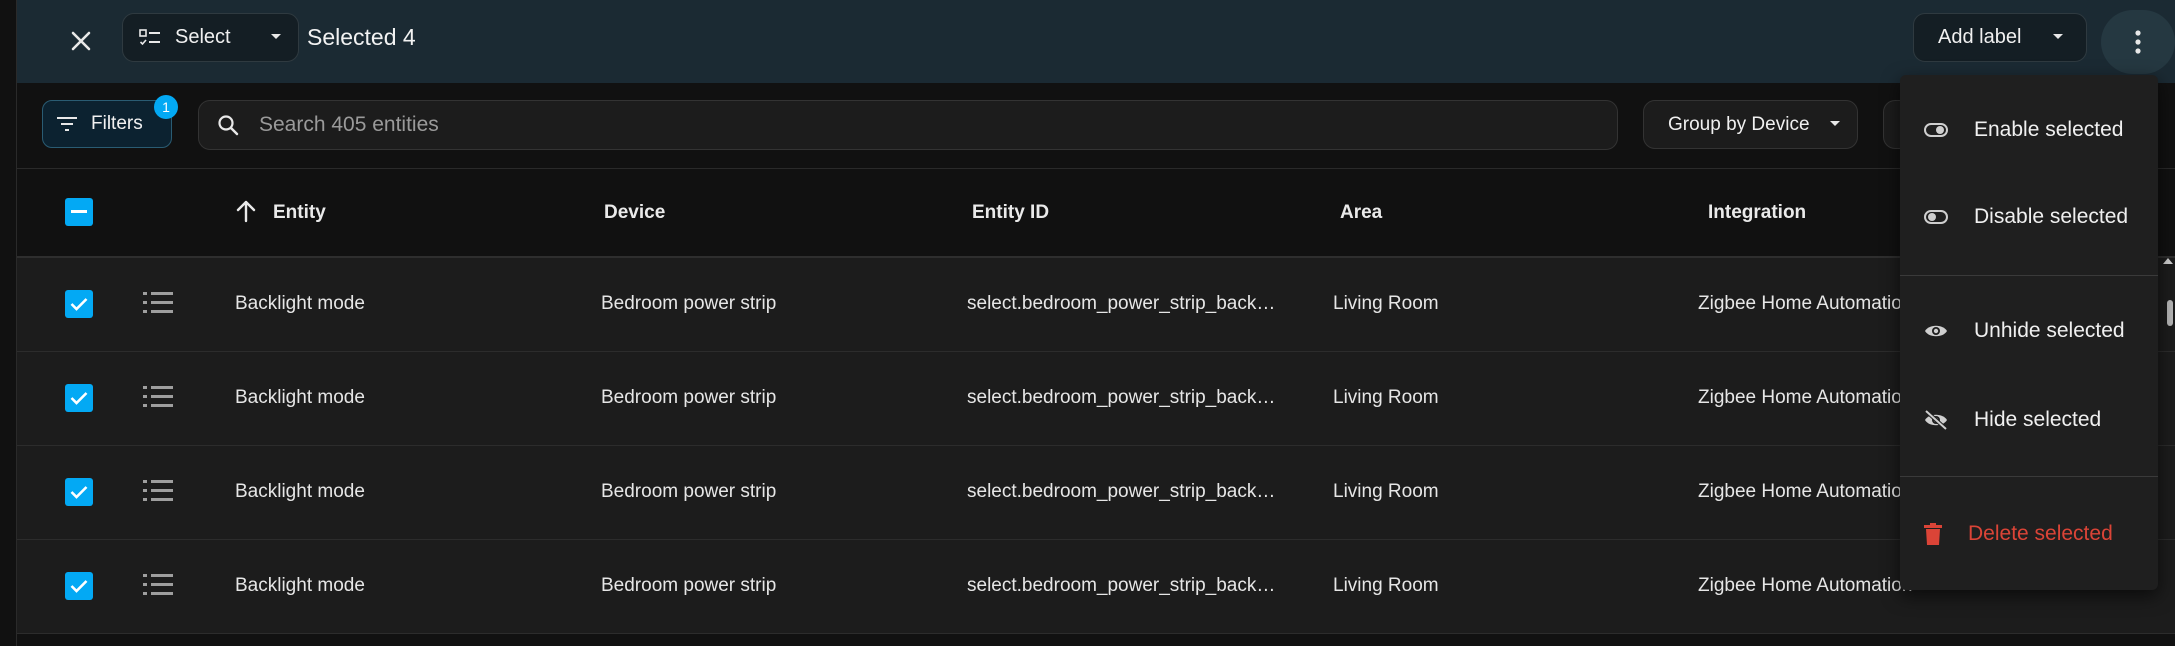 The image size is (2175, 646). I want to click on menu-item-disable-selected: Disable selected, so click(2029, 217).